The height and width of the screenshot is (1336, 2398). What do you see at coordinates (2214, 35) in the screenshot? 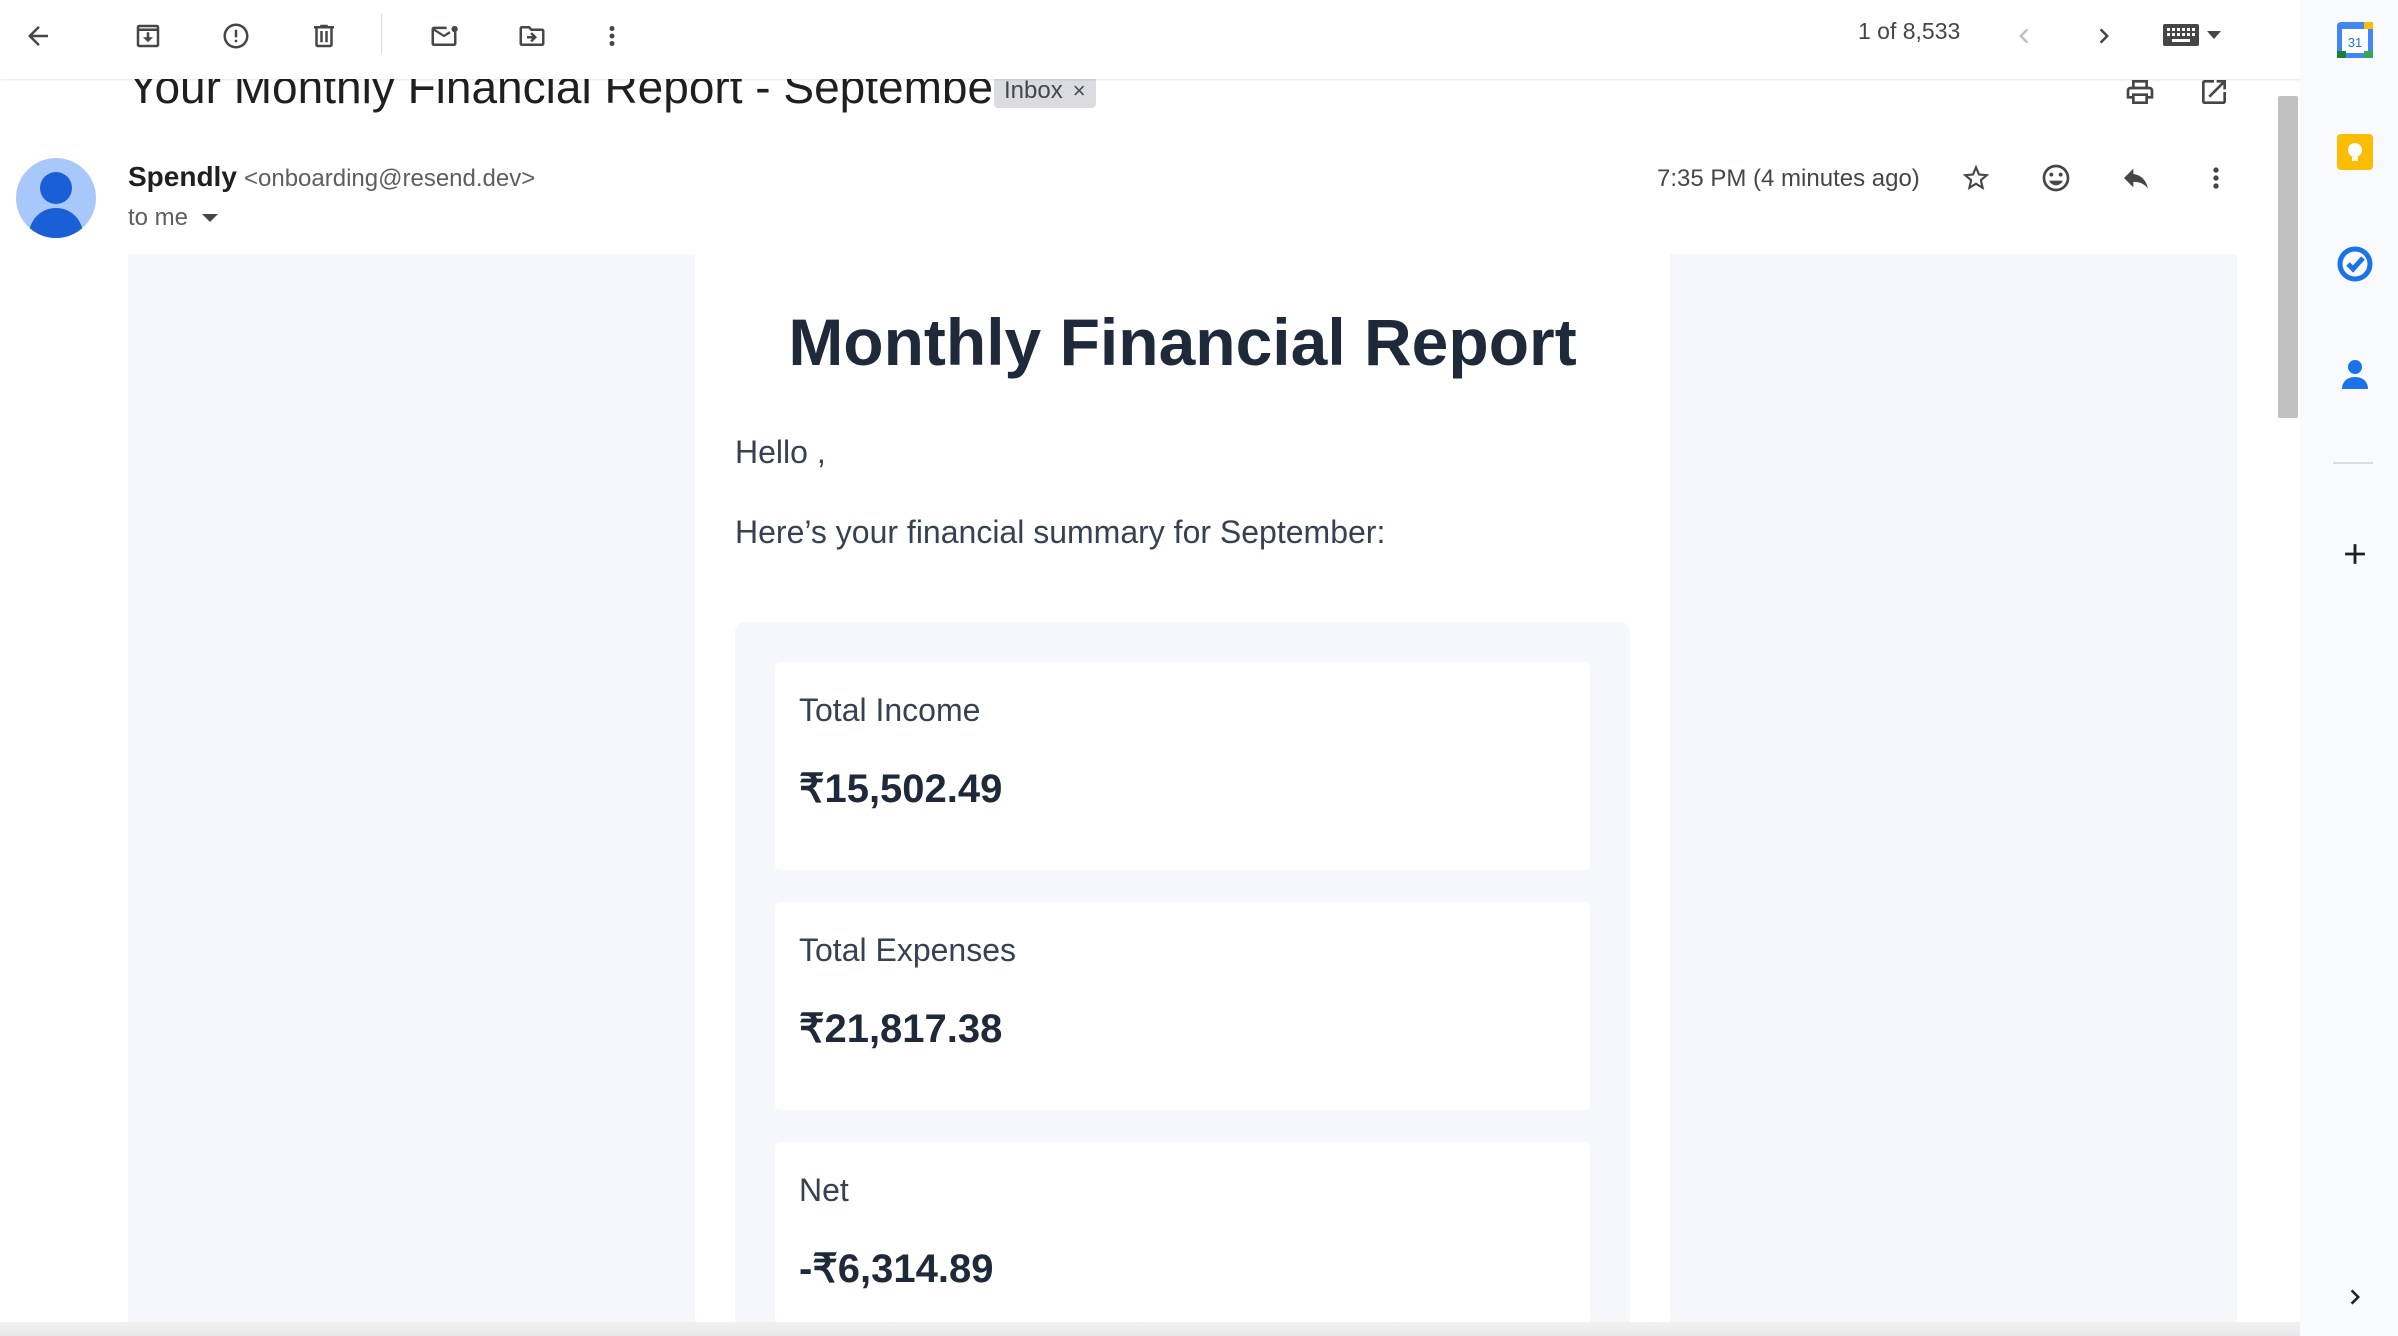
I see `keyboard-caret-icon` at bounding box center [2214, 35].